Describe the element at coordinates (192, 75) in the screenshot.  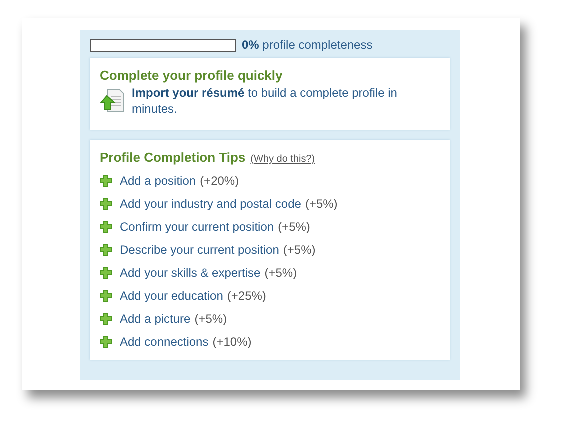
I see `quick-title: Complete your profile quickly` at that location.